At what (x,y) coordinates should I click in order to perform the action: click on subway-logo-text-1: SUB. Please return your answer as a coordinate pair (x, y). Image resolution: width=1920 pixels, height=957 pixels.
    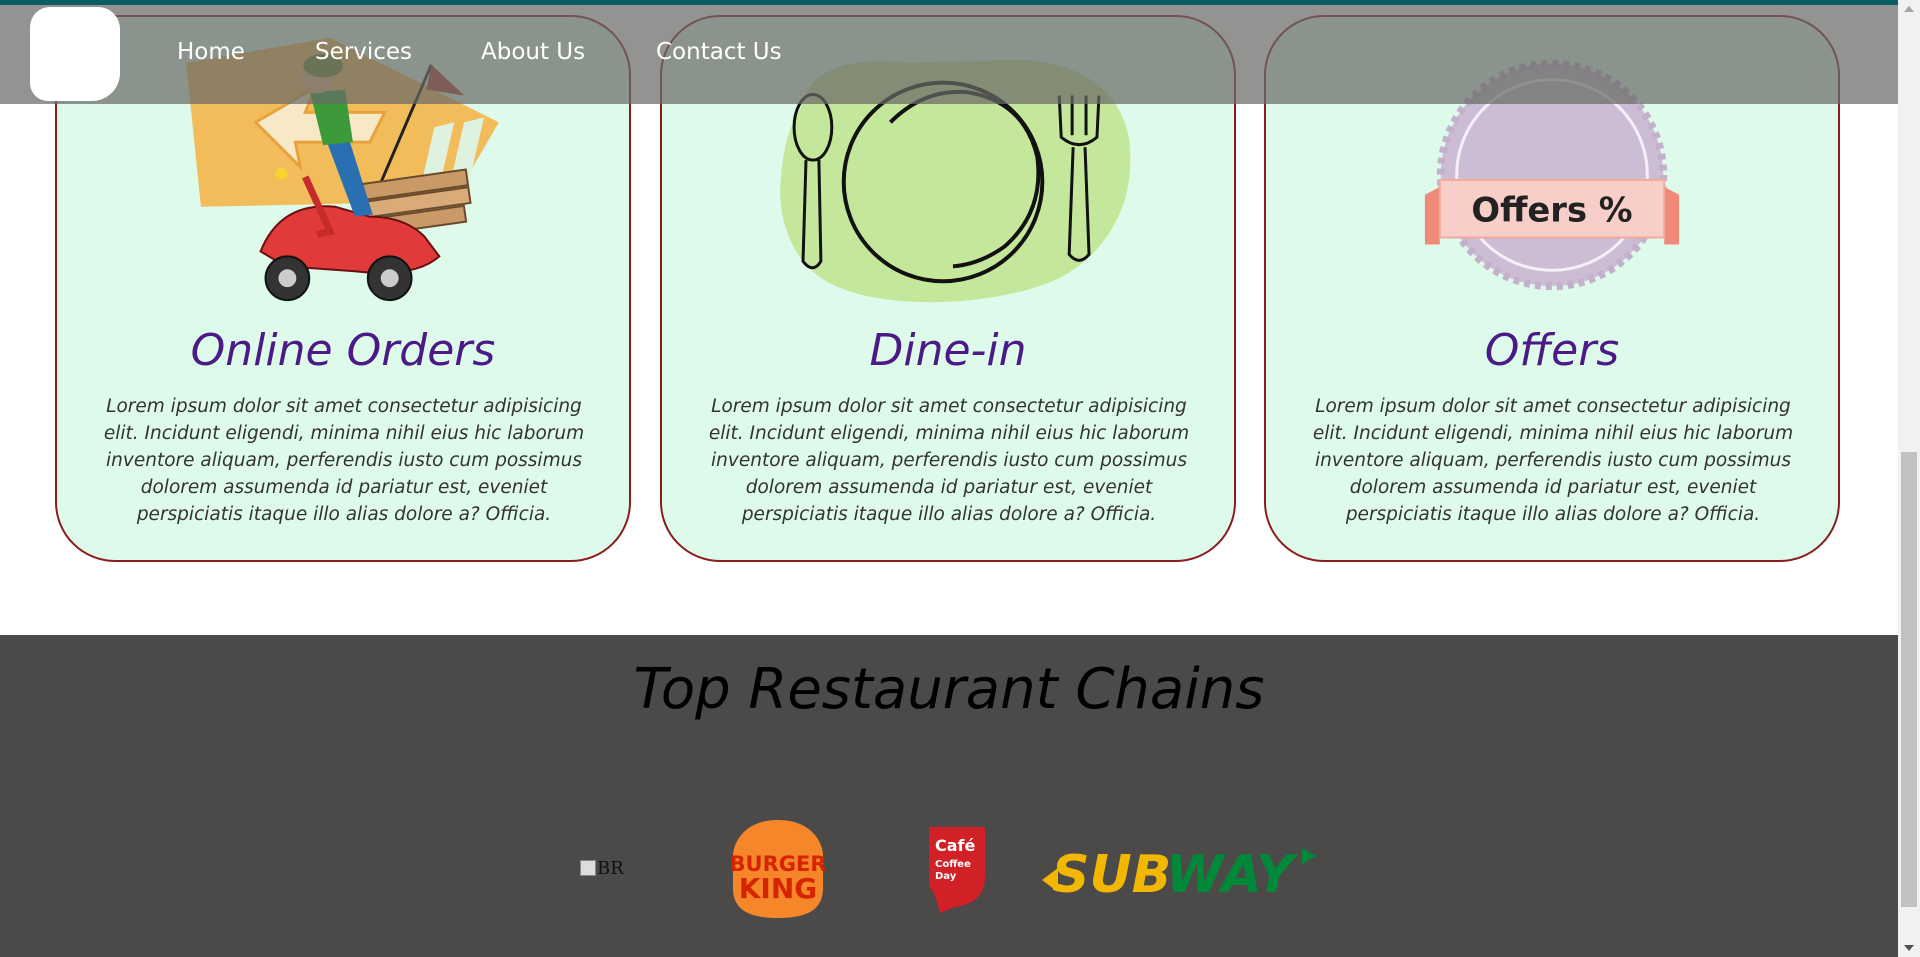
    Looking at the image, I should click on (1111, 872).